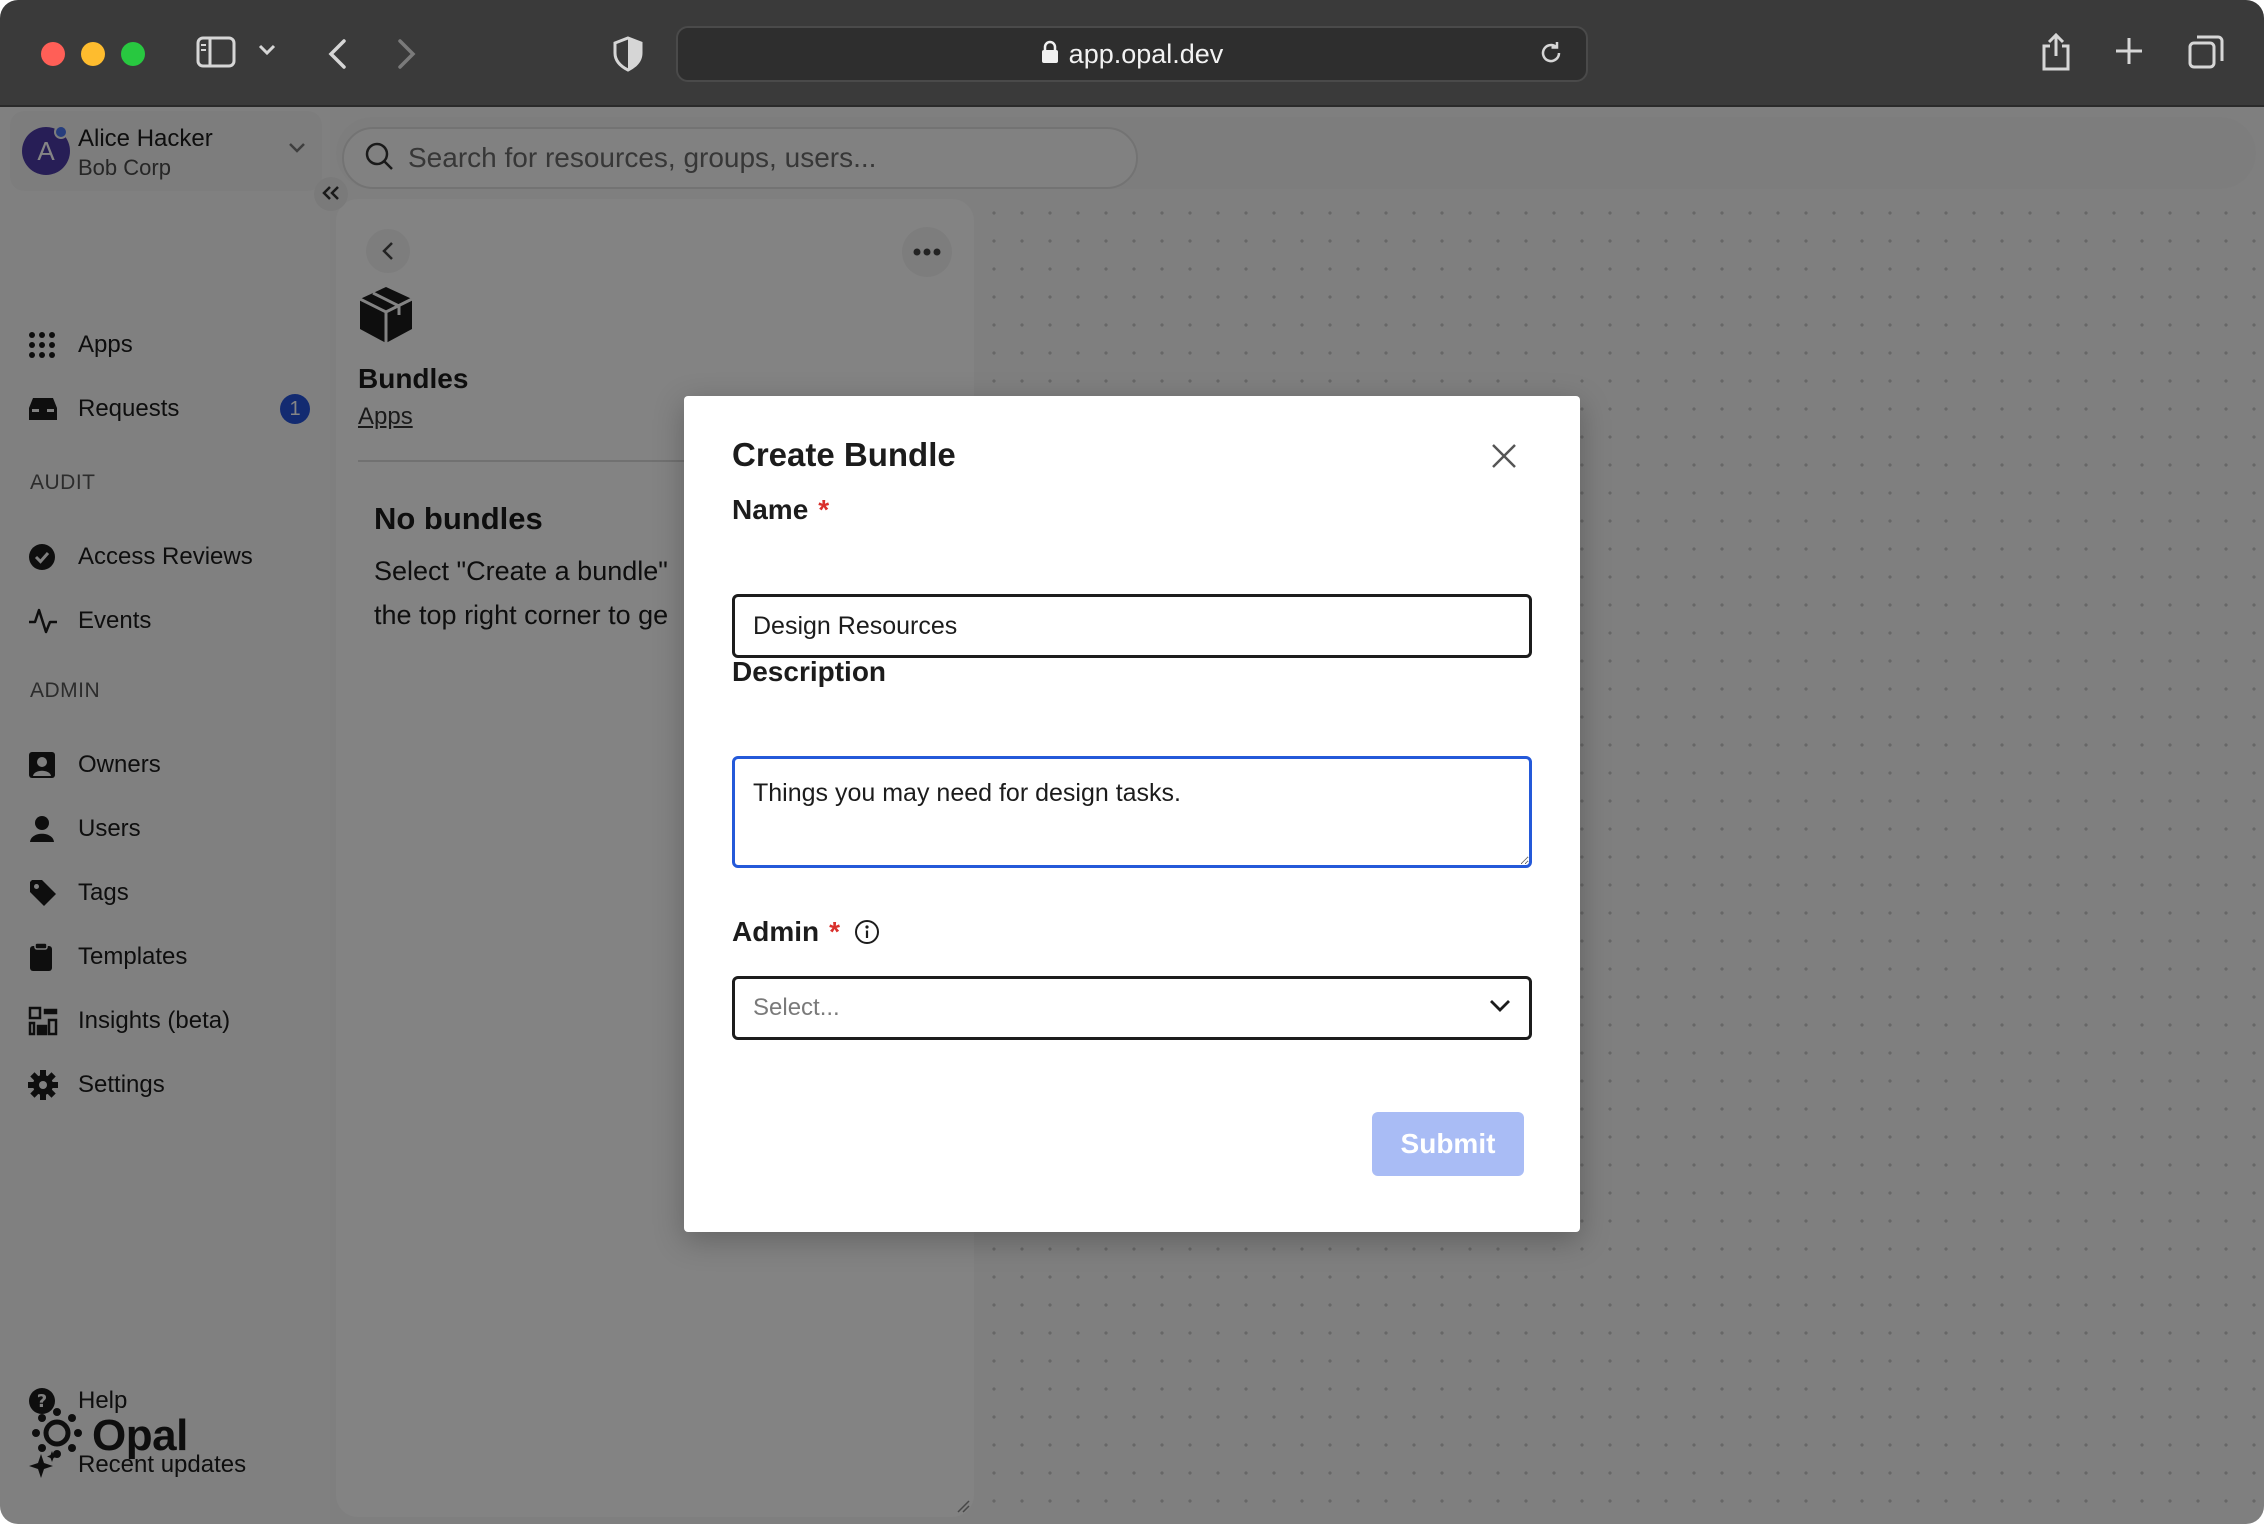 This screenshot has width=2264, height=1524. I want to click on modal-close-button, so click(1504, 456).